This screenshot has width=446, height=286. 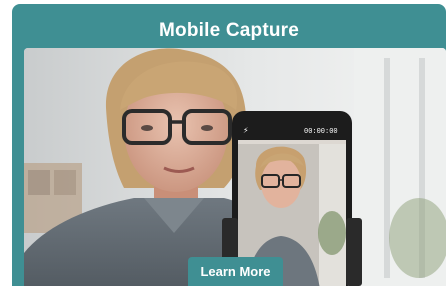 I want to click on card-title: Mobile Capture, so click(x=229, y=30).